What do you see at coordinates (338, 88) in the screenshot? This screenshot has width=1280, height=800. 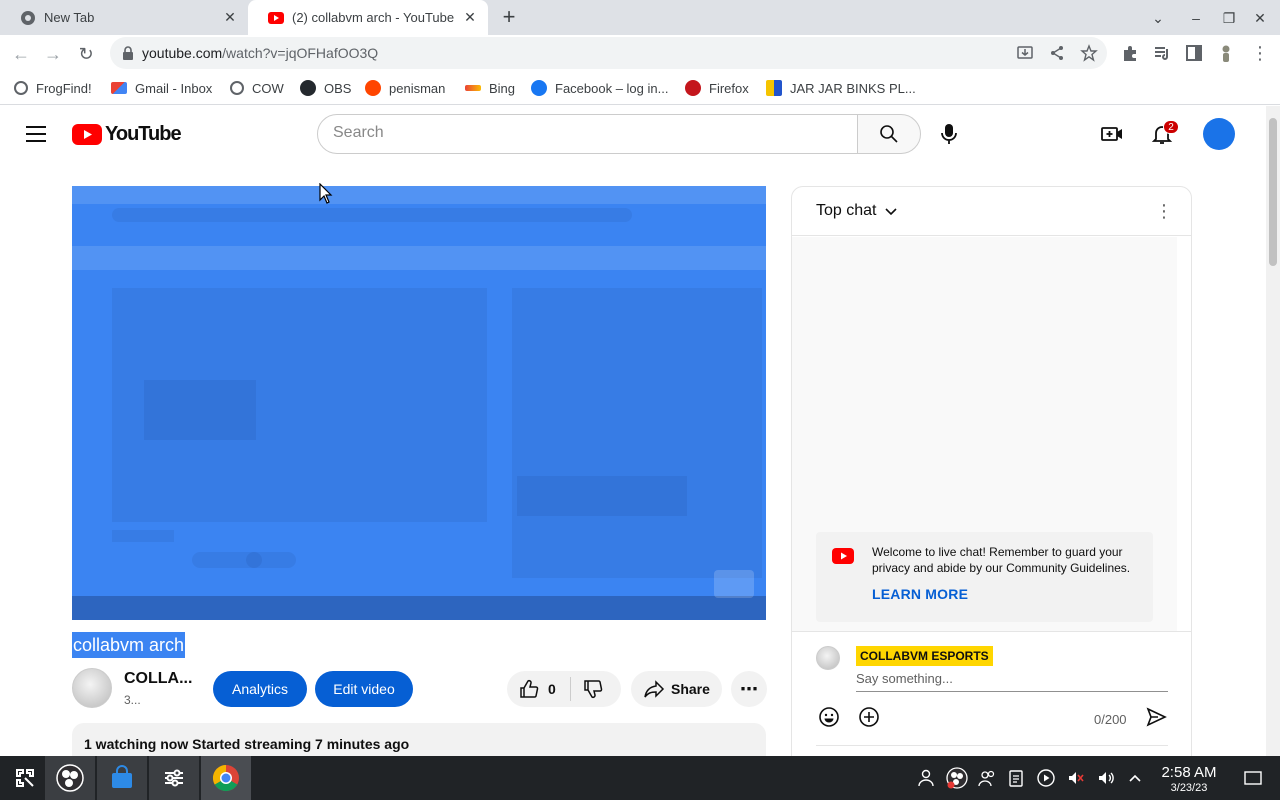 I see `bookmark-label: OBS` at bounding box center [338, 88].